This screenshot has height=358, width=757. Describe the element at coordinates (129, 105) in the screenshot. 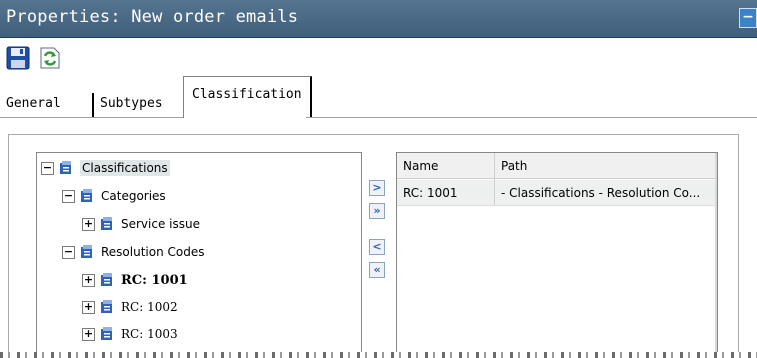

I see `tab-subtypes: Subtypes` at that location.